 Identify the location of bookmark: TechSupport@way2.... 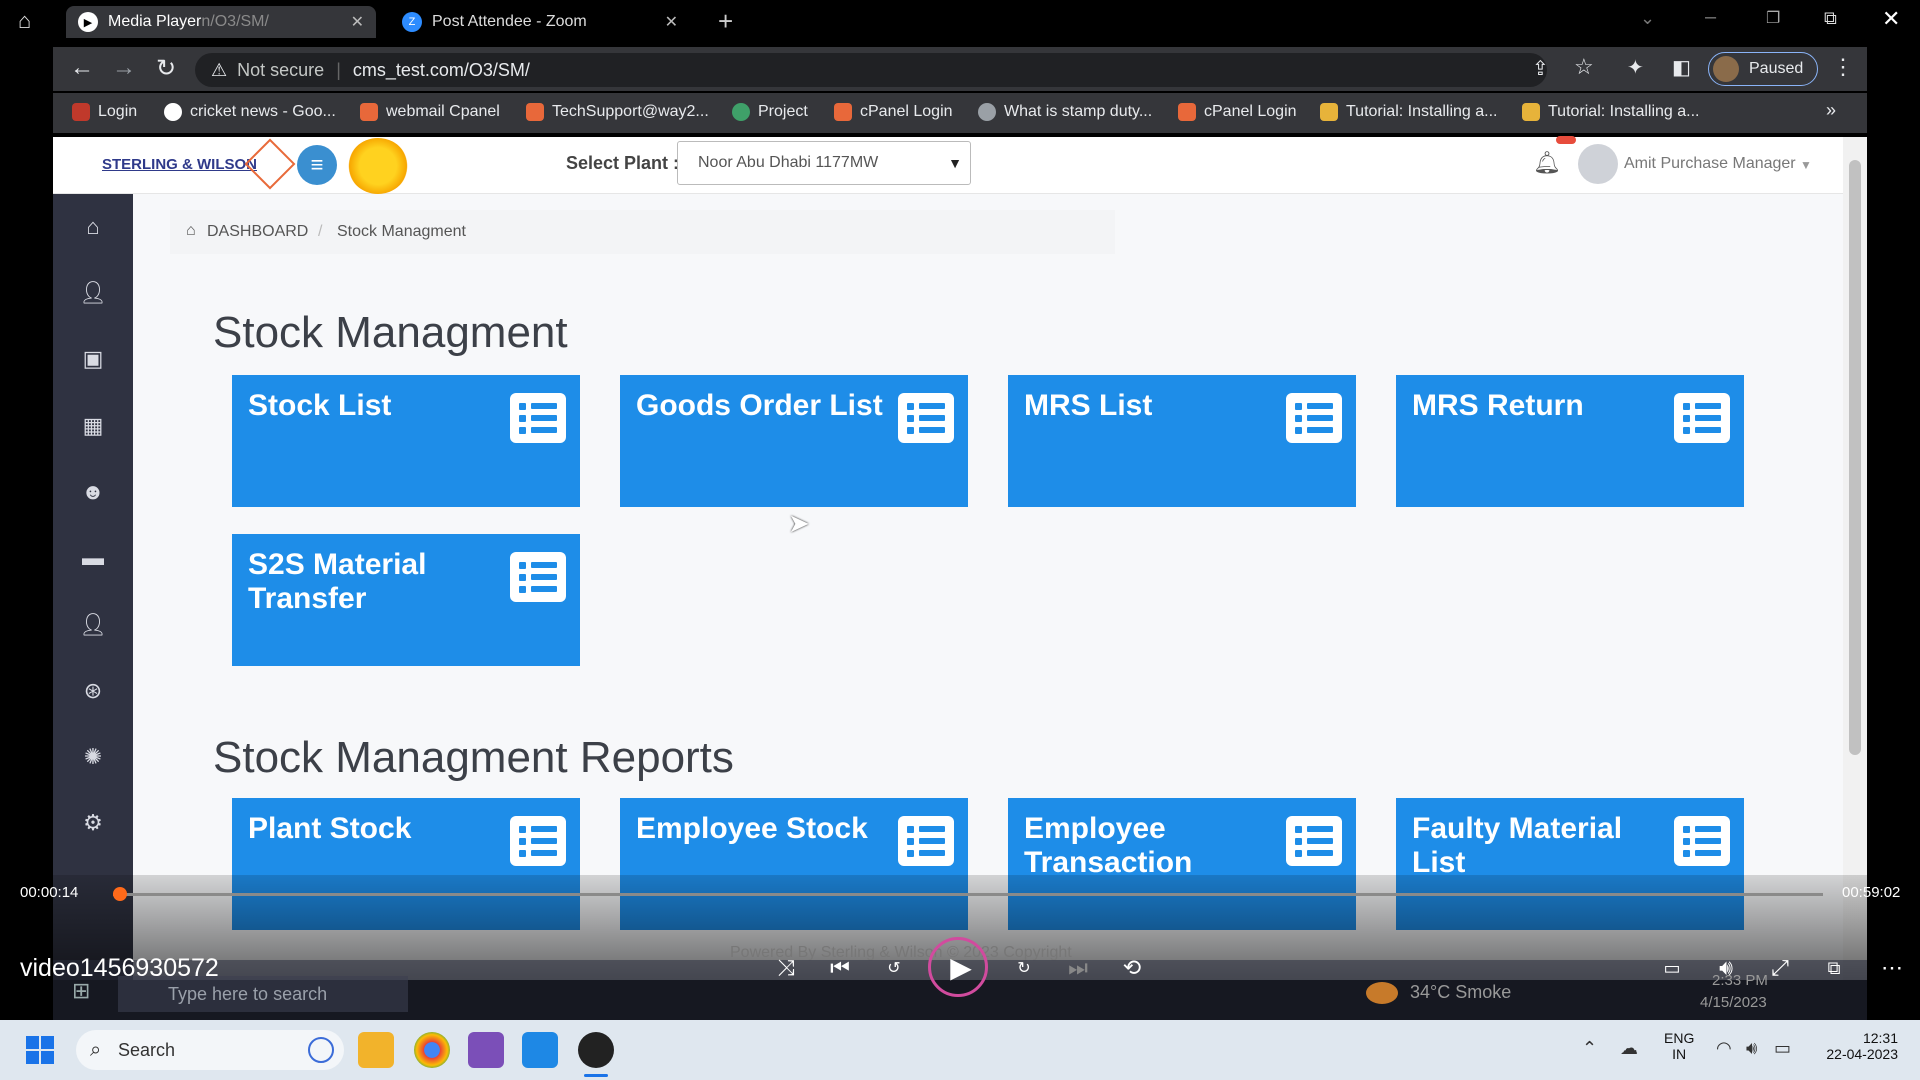
(617, 112).